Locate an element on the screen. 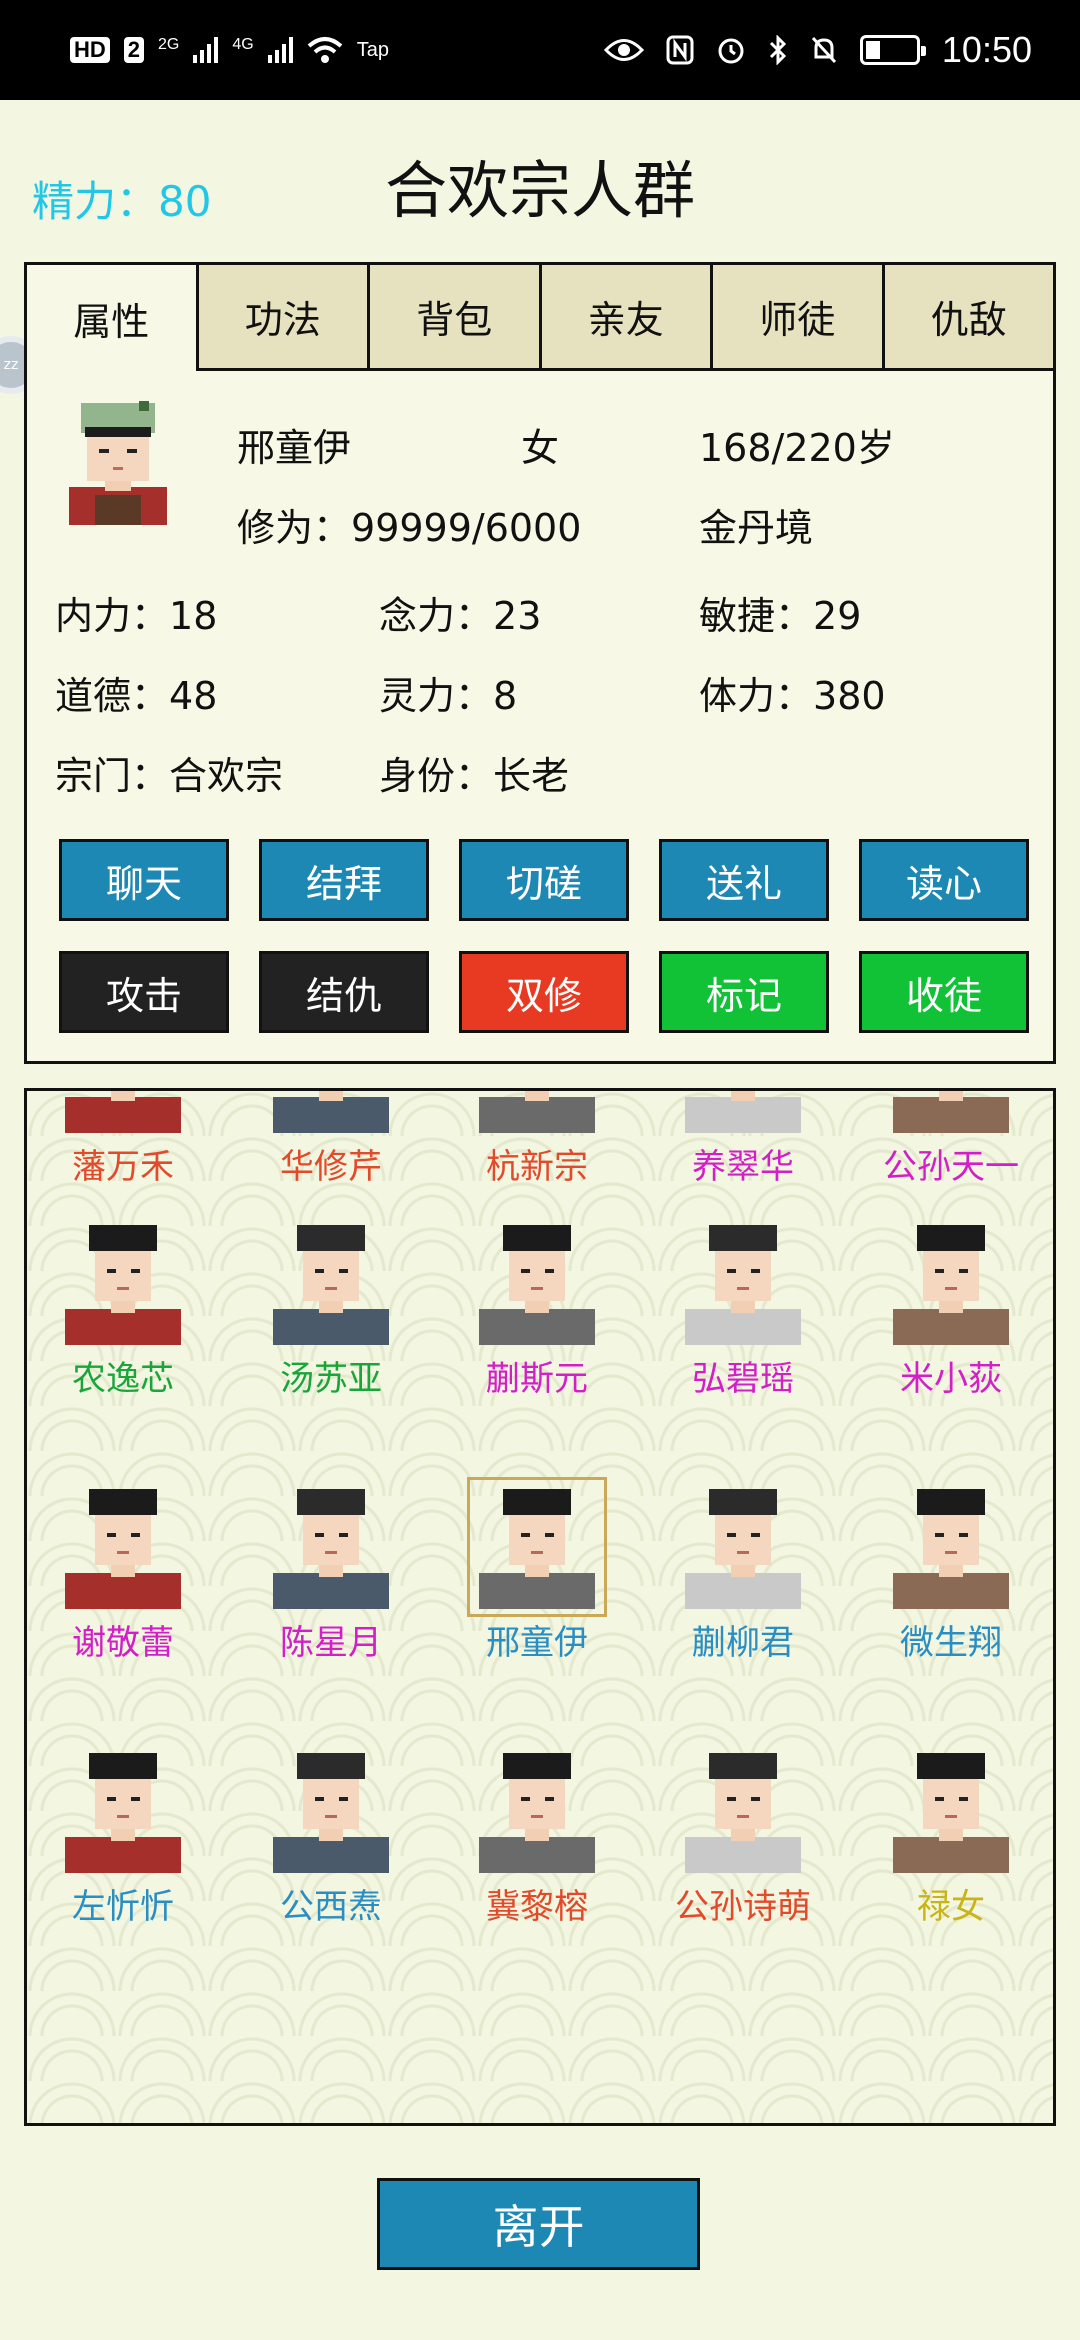 This screenshot has width=1080, height=2340. person-name: 养翠华 is located at coordinates (743, 1167).